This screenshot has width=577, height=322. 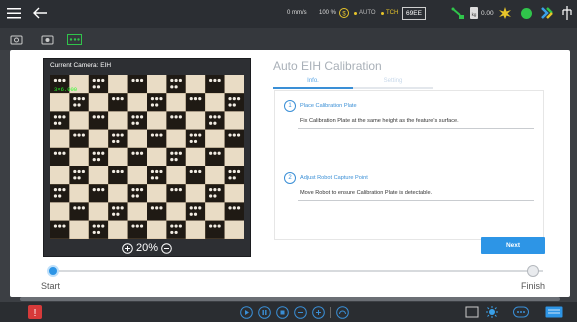 I want to click on bottom-bar: !, so click(x=288, y=312).